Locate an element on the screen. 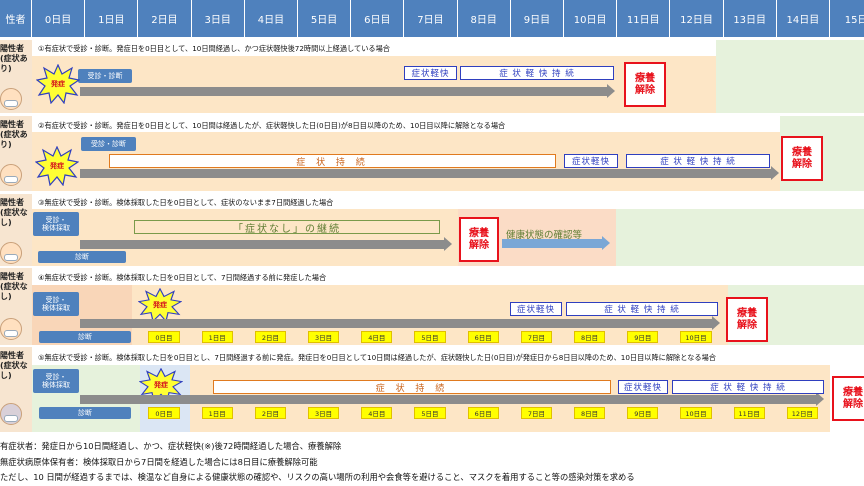 The image size is (864, 486). header-day-8: 8日目 is located at coordinates (484, 18).